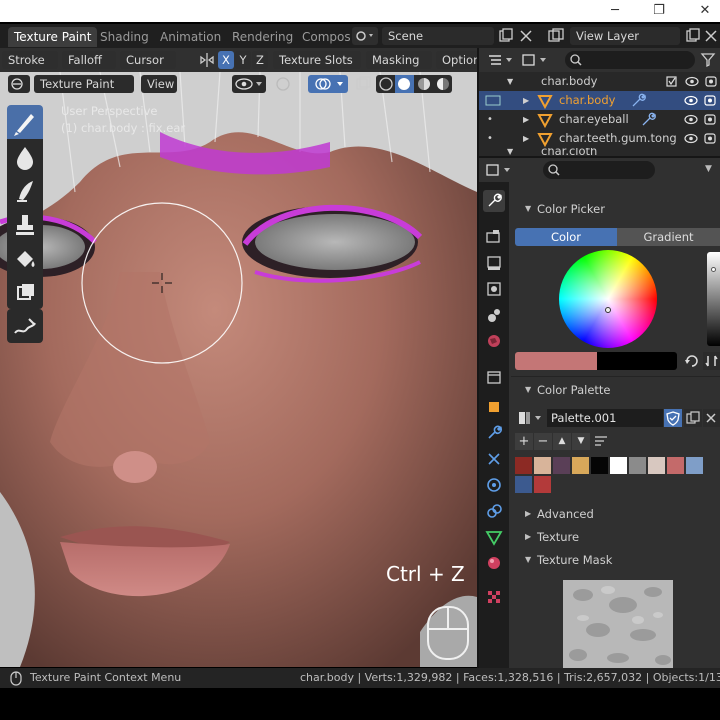 The image size is (720, 720). I want to click on tool-draw, so click(25, 122).